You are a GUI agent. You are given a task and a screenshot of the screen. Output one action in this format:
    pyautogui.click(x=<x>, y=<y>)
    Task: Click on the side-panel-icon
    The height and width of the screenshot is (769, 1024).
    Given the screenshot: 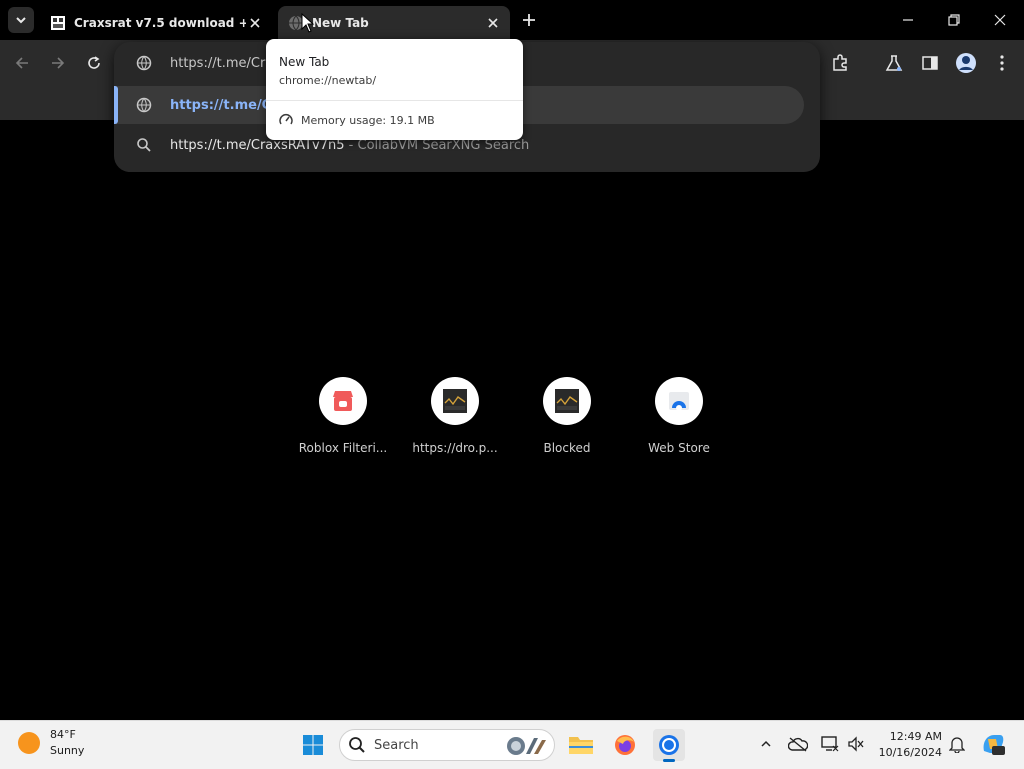 What is the action you would take?
    pyautogui.click(x=930, y=63)
    